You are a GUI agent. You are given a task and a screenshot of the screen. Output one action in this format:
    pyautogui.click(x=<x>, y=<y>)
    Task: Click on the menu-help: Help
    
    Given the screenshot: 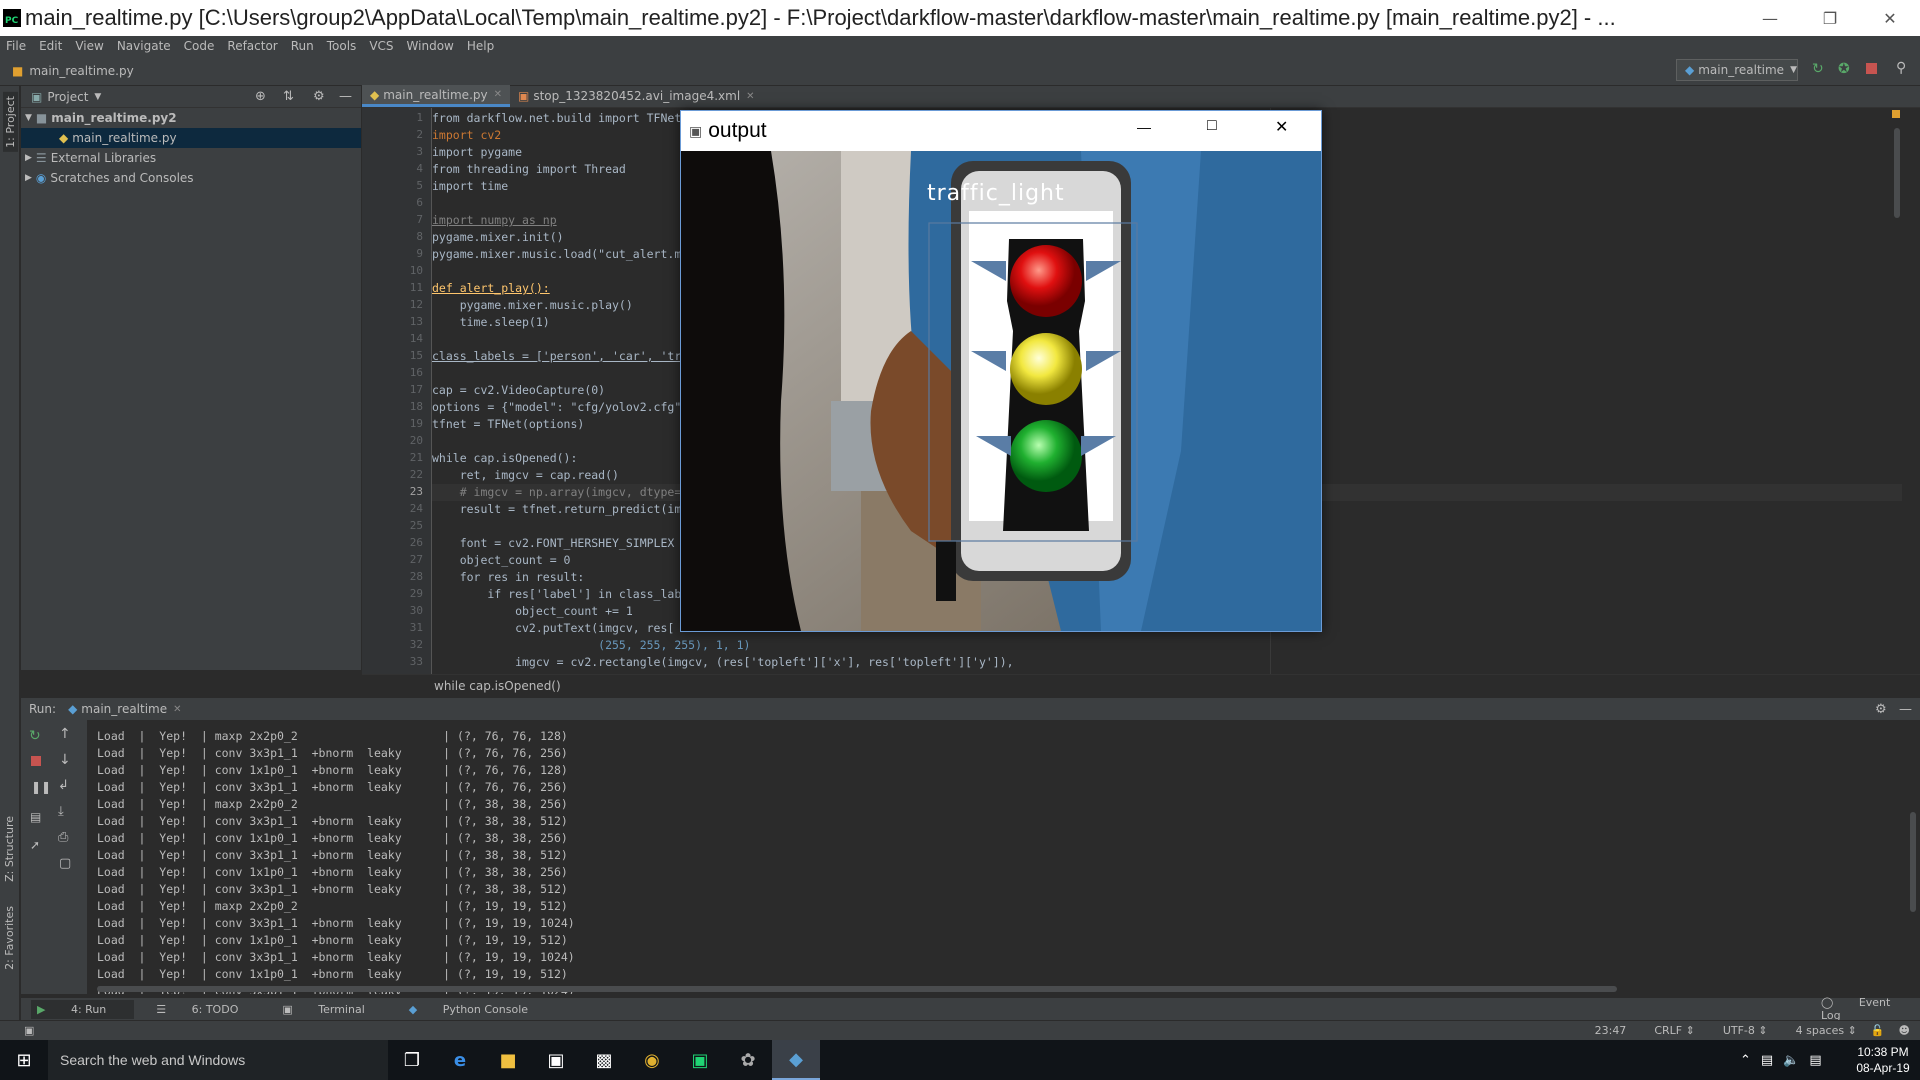 What is the action you would take?
    pyautogui.click(x=480, y=46)
    